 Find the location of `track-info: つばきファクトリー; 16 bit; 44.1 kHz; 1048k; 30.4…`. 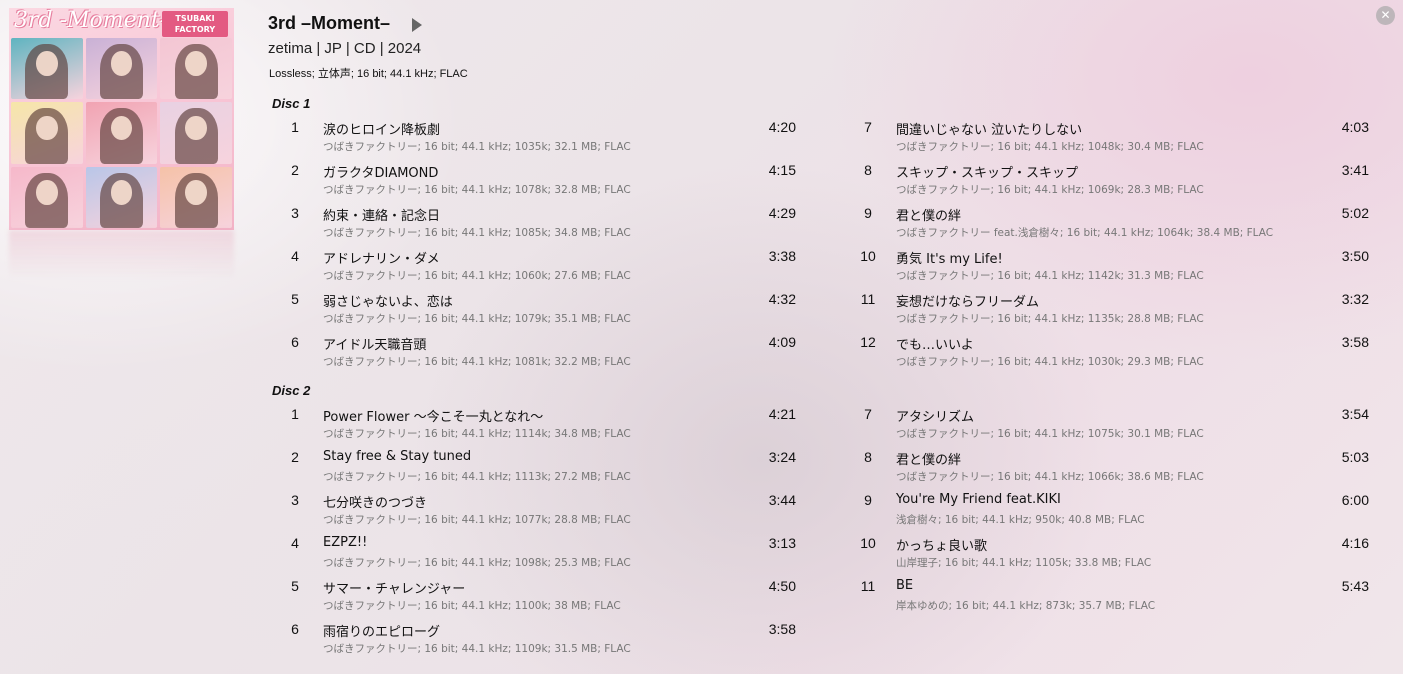

track-info: つばきファクトリー; 16 bit; 44.1 kHz; 1048k; 30.4… is located at coordinates (1050, 147).